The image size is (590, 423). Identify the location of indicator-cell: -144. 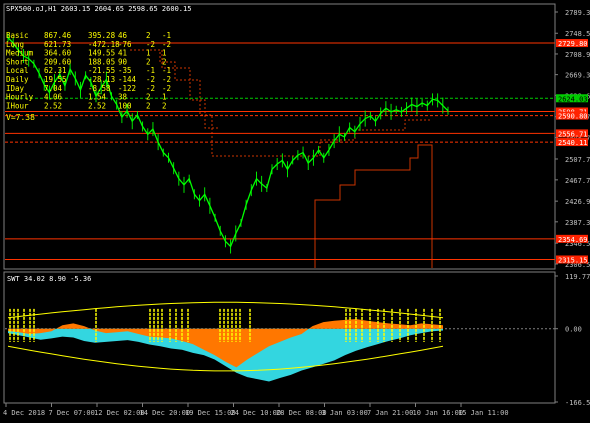
(127, 79).